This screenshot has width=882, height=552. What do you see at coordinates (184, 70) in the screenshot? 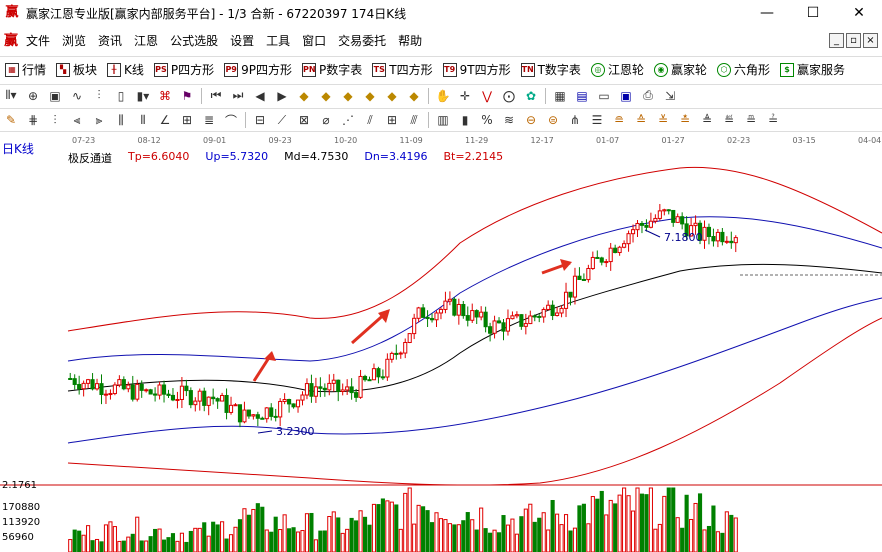
I see `toolbar-p-square-button: PS P四方形` at bounding box center [184, 70].